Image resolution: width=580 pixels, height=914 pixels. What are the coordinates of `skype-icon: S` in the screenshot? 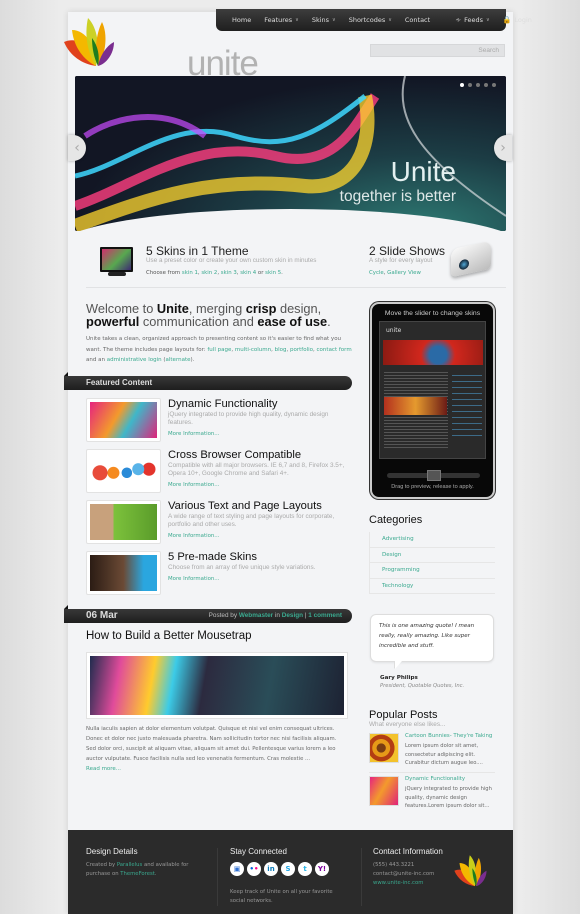 It's located at (288, 869).